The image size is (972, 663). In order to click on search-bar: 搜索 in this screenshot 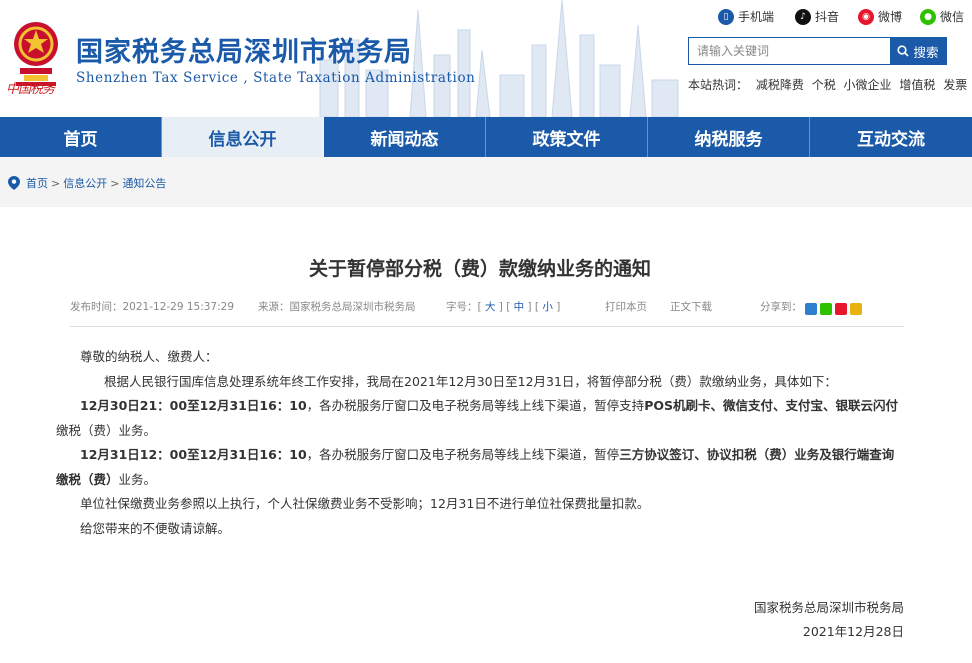, I will do `click(817, 51)`.